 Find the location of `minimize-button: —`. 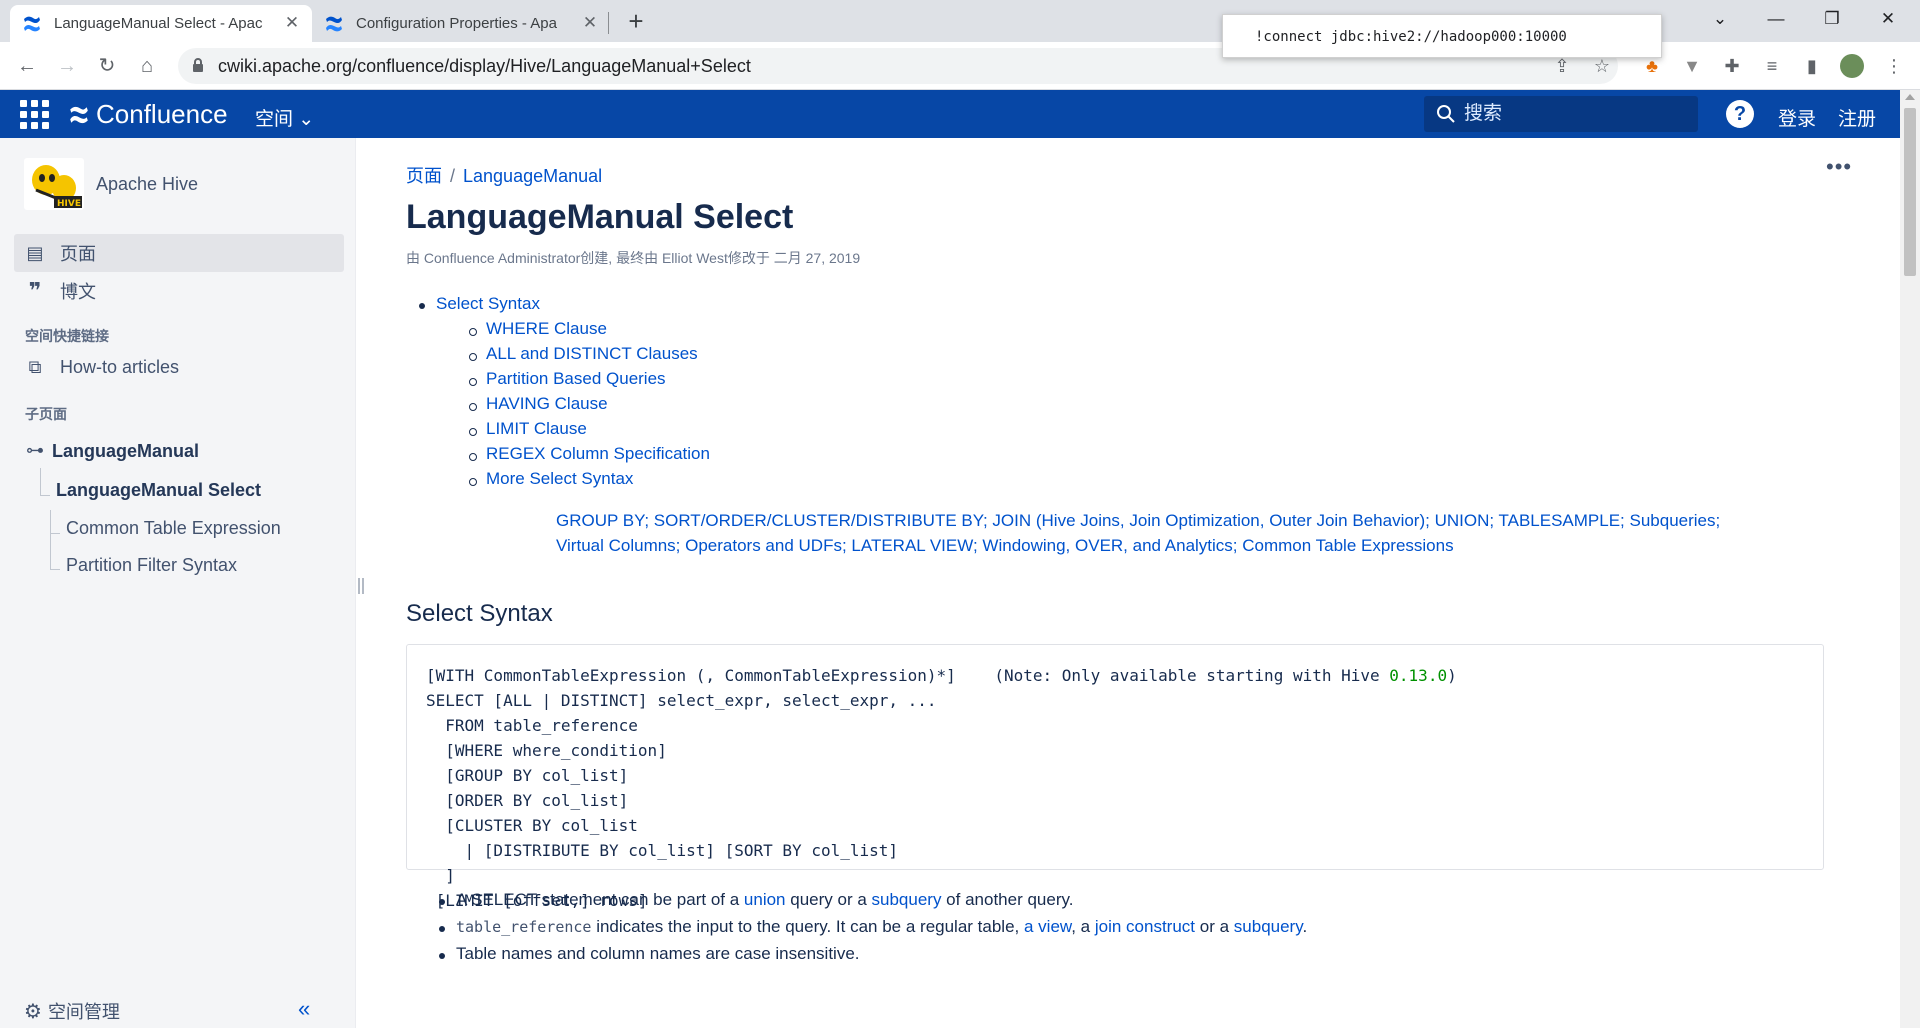

minimize-button: — is located at coordinates (1776, 19).